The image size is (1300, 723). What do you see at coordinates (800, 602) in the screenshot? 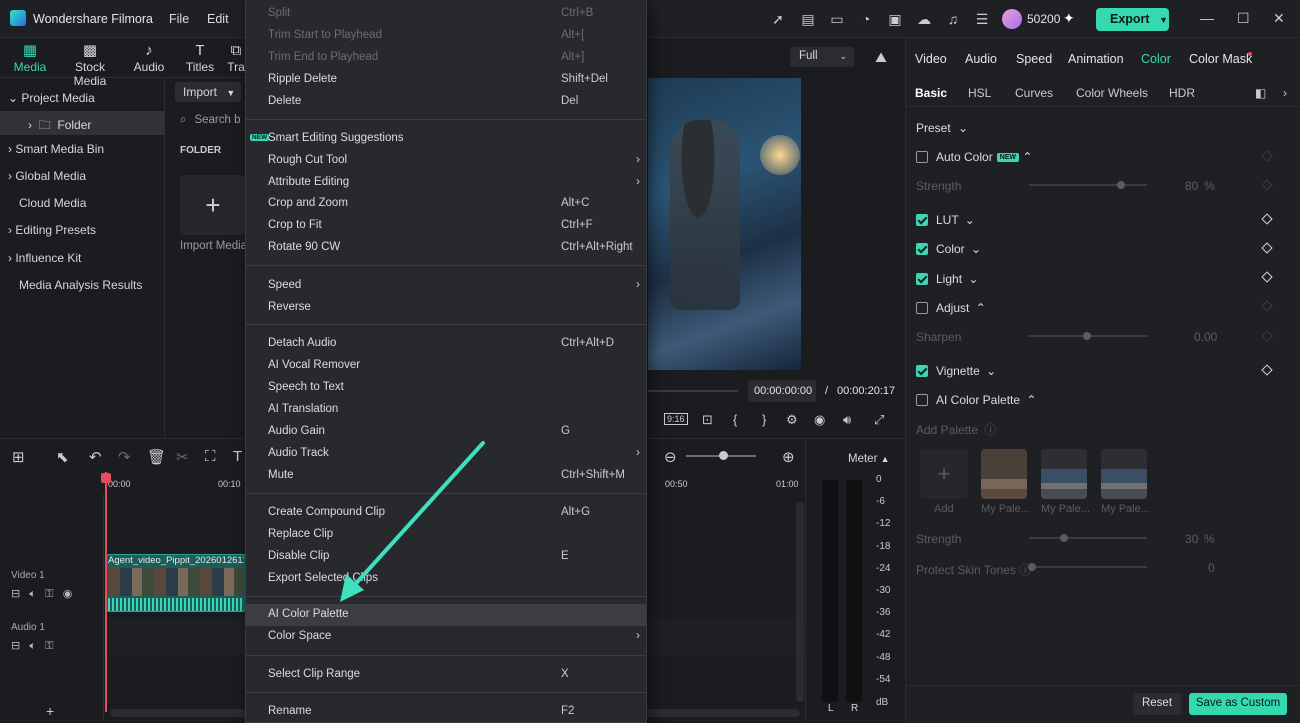
I see `timeline-vscroll` at bounding box center [800, 602].